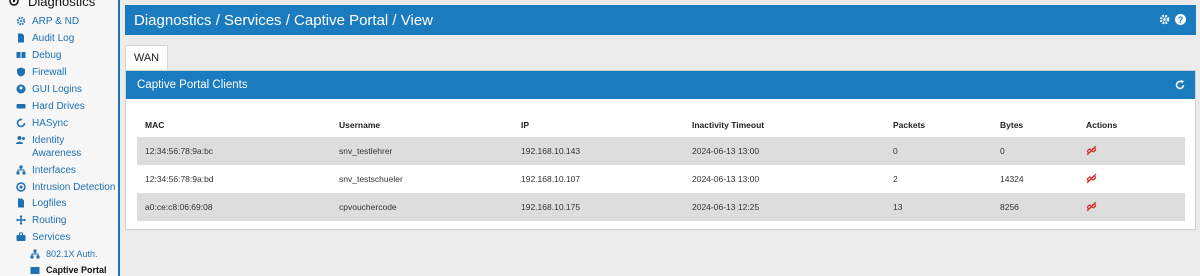 The width and height of the screenshot is (1200, 276). What do you see at coordinates (598, 151) in the screenshot?
I see `cell-ip: 192.168.10.143` at bounding box center [598, 151].